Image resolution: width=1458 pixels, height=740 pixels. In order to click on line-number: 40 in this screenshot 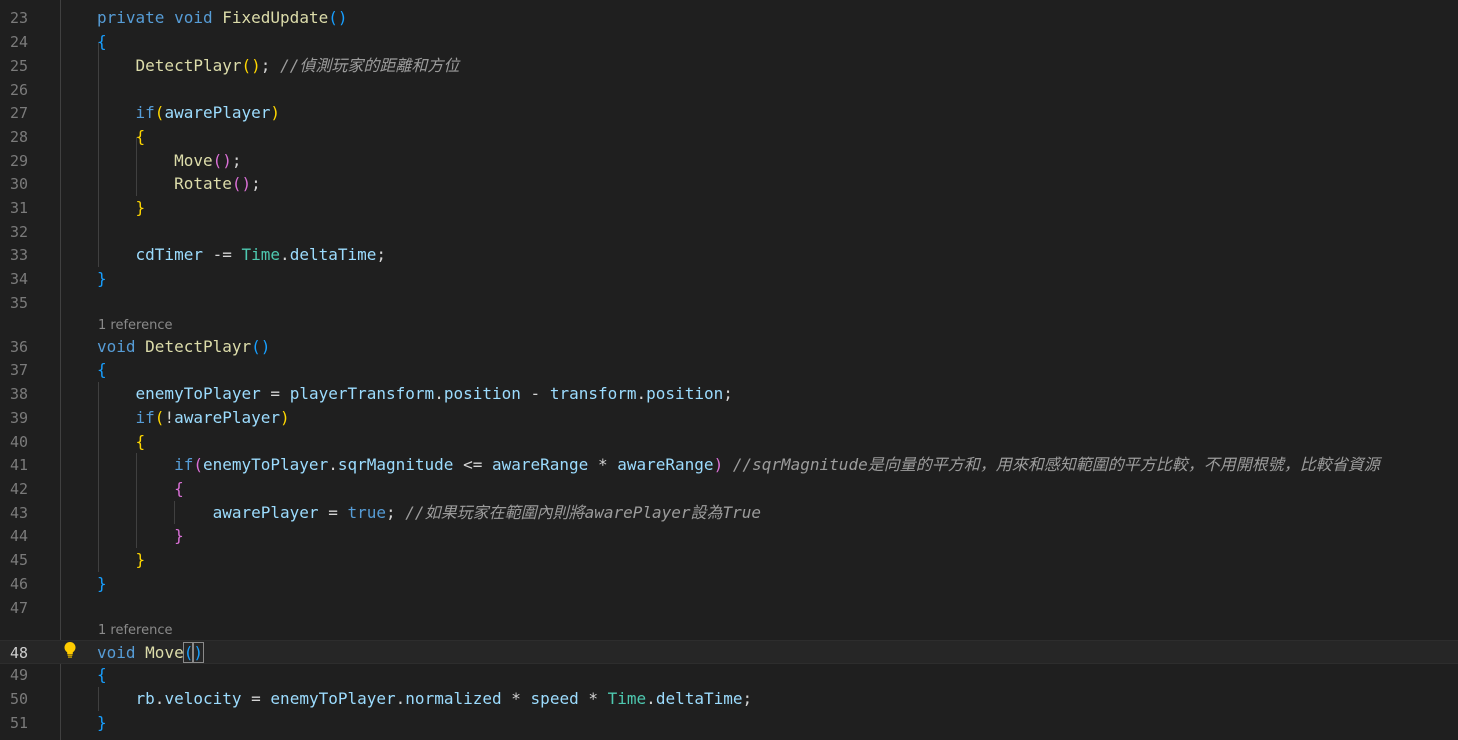, I will do `click(14, 442)`.